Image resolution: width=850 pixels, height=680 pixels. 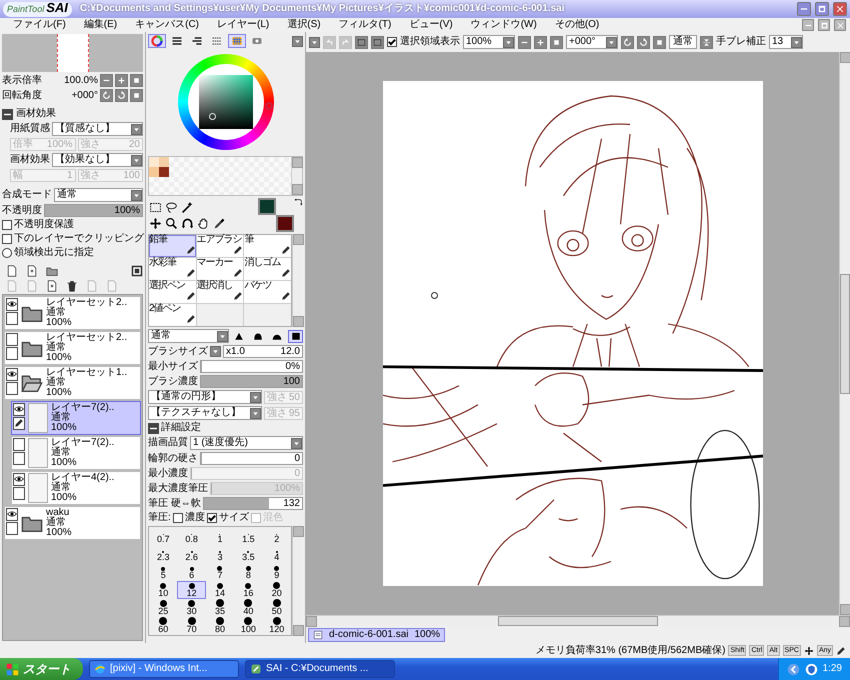 I want to click on option-label: 不透明度保護, so click(x=44, y=225).